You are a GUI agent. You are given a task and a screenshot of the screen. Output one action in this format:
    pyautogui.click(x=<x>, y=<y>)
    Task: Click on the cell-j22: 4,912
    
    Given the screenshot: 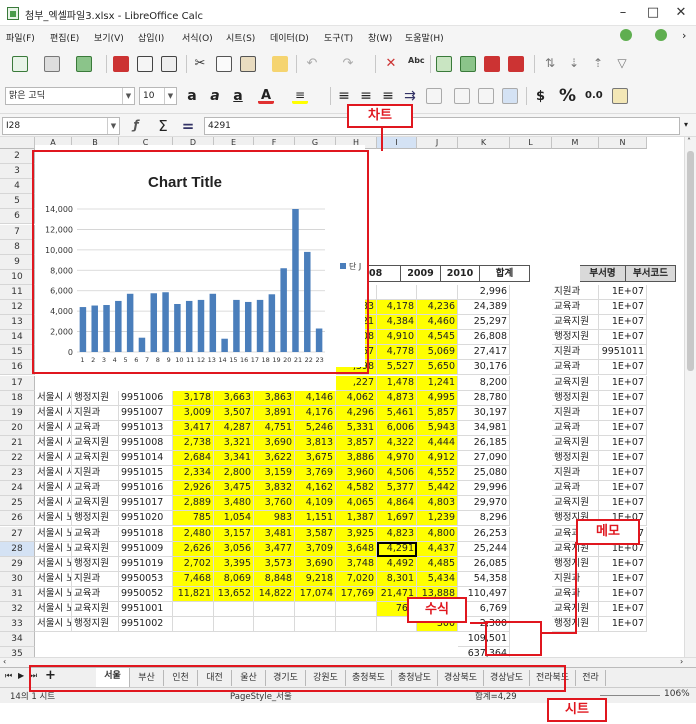 What is the action you would take?
    pyautogui.click(x=437, y=458)
    